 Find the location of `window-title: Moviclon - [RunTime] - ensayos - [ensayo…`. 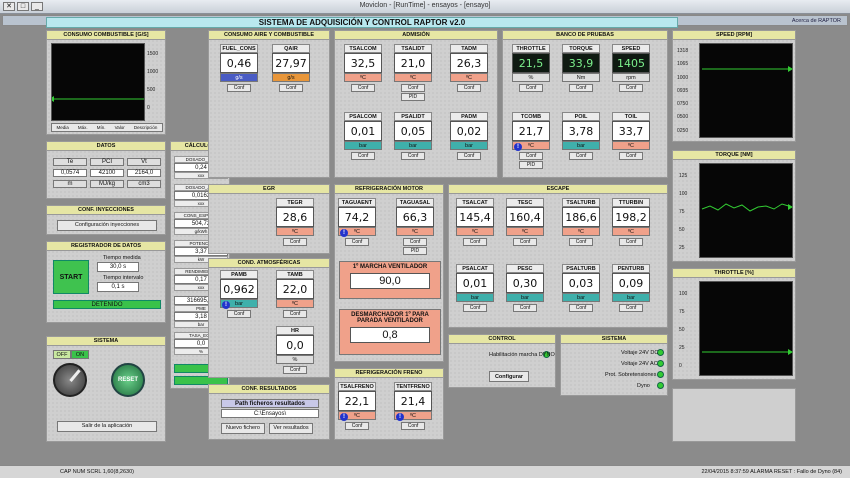

window-title: Moviclon - [RunTime] - ensayos - [ensayo… is located at coordinates (425, 5).